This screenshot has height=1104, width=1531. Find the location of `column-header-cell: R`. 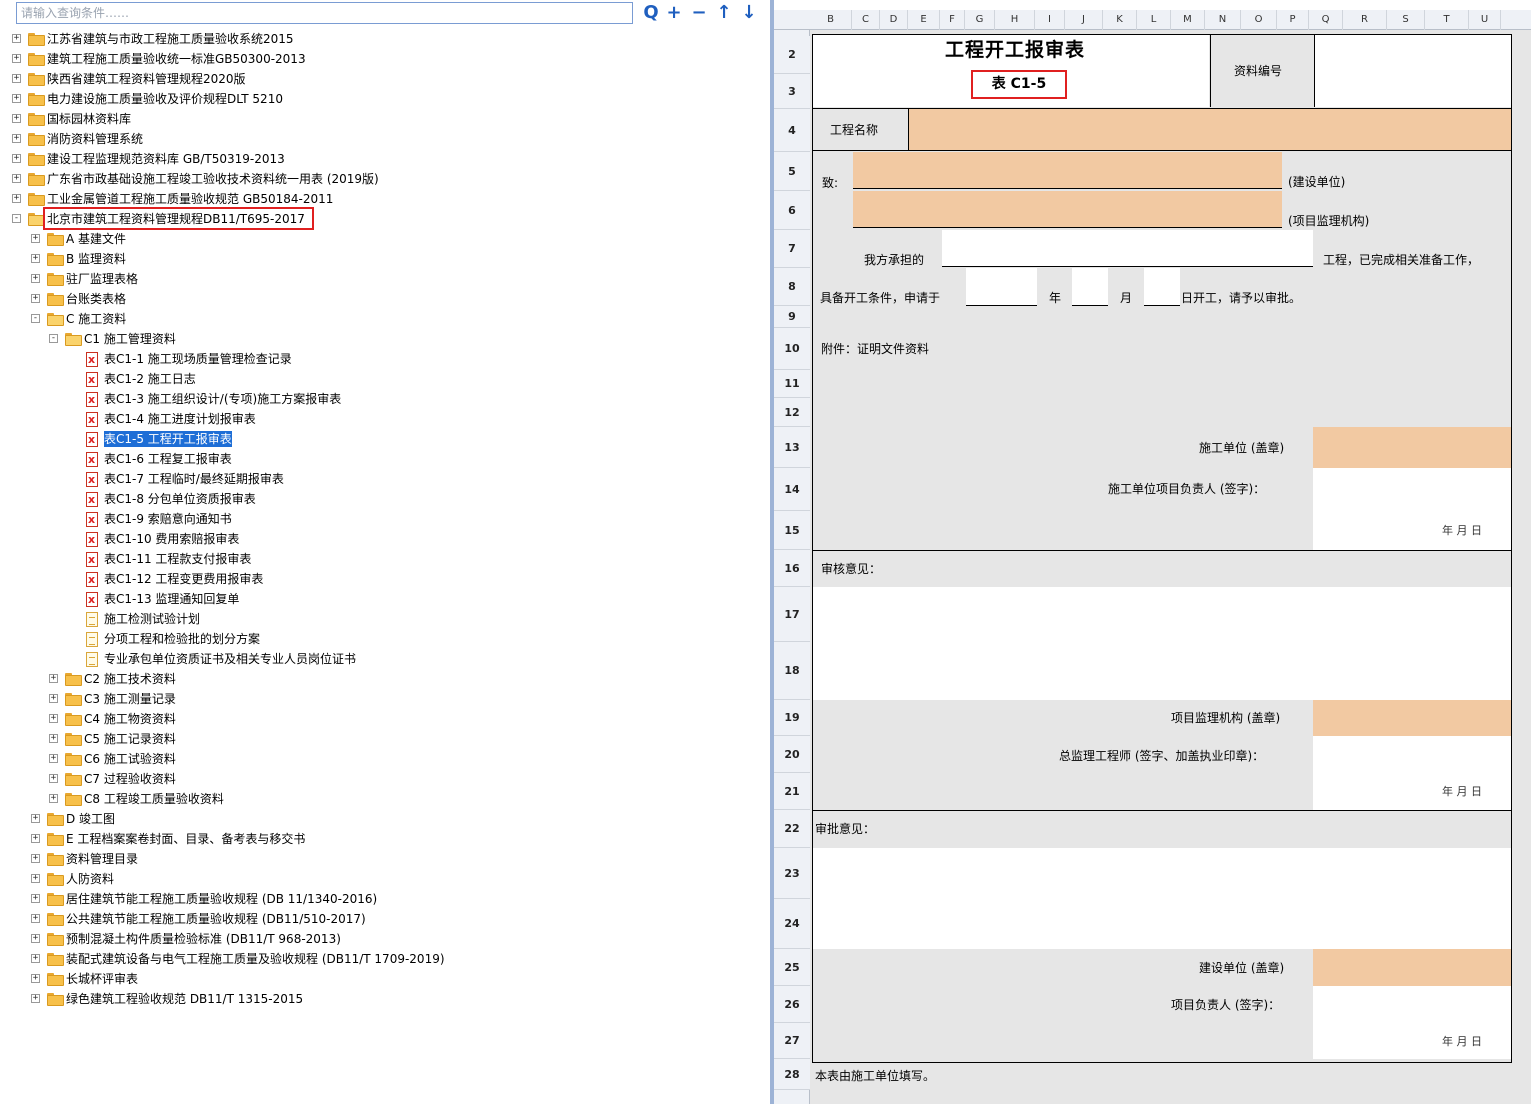

column-header-cell: R is located at coordinates (1365, 20).